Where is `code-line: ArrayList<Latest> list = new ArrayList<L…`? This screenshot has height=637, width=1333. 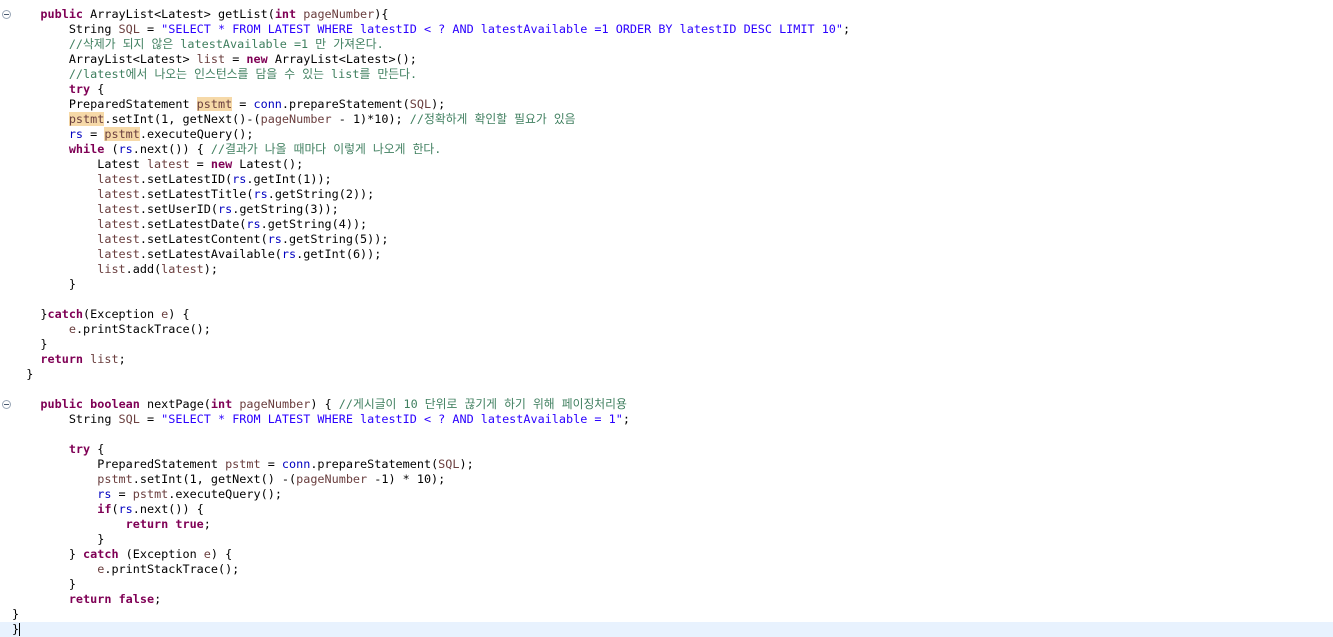
code-line: ArrayList<Latest> list = new ArrayList<L… is located at coordinates (666, 59).